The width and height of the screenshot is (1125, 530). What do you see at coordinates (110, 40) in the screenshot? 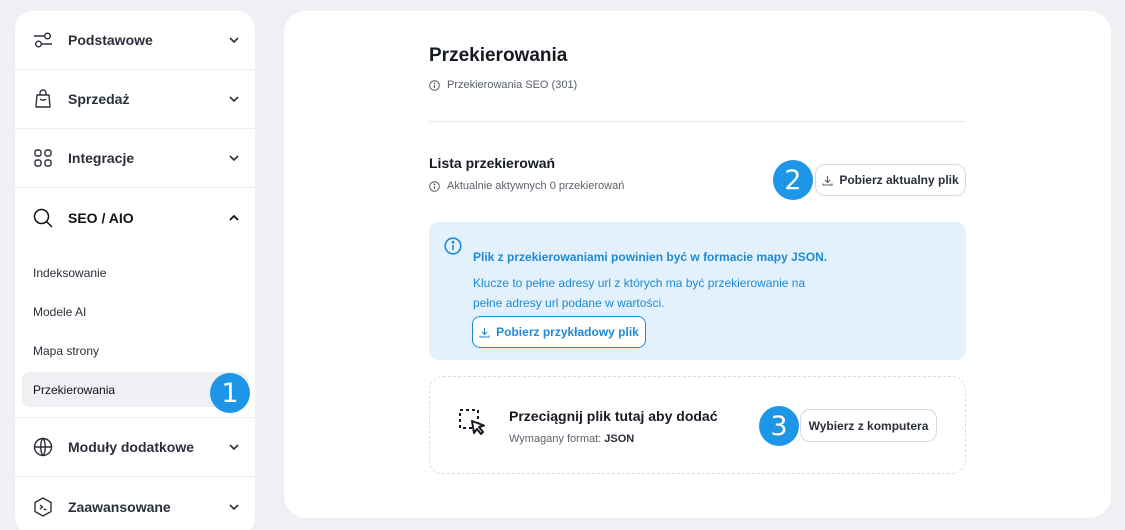
I see `sidebar-item-label: Podstawowe` at bounding box center [110, 40].